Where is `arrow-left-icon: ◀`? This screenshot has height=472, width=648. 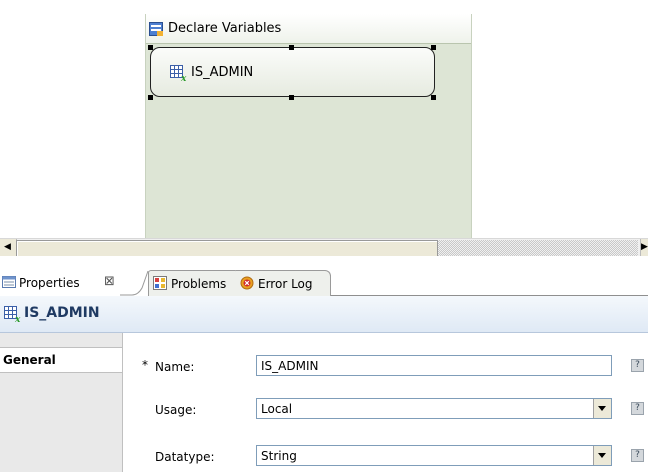 arrow-left-icon: ◀ is located at coordinates (7, 247).